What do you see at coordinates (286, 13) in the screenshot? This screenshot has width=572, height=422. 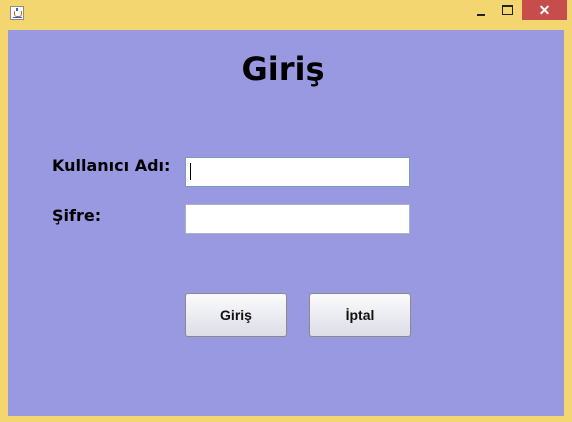 I see `title-bar: ✕` at bounding box center [286, 13].